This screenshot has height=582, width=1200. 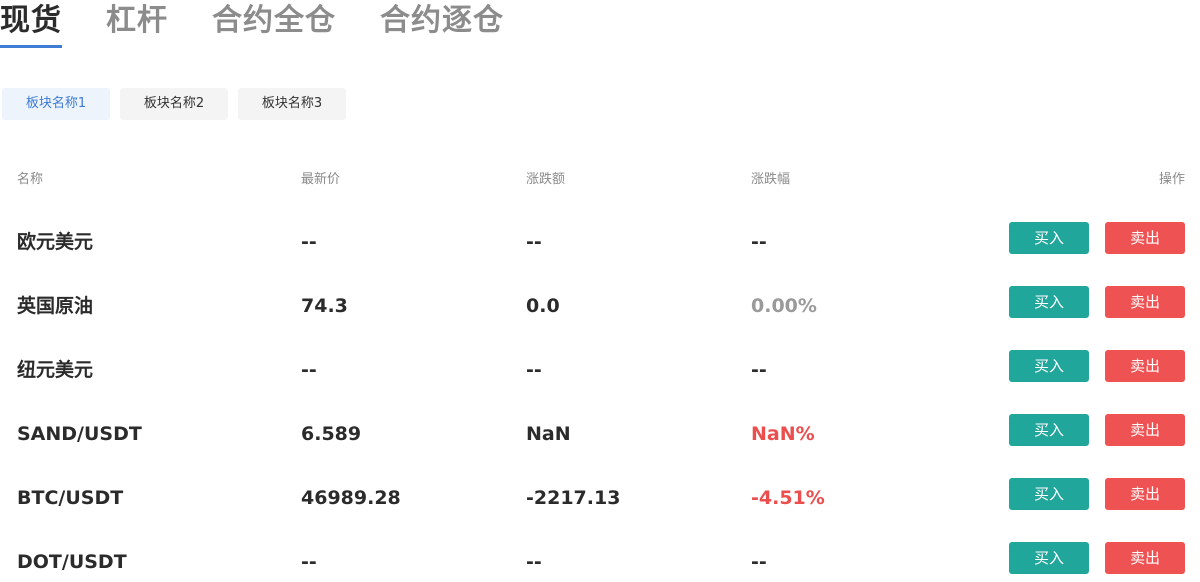 I want to click on table-row: 欧元美元 -- -- -- 买入 卖出, so click(x=600, y=242).